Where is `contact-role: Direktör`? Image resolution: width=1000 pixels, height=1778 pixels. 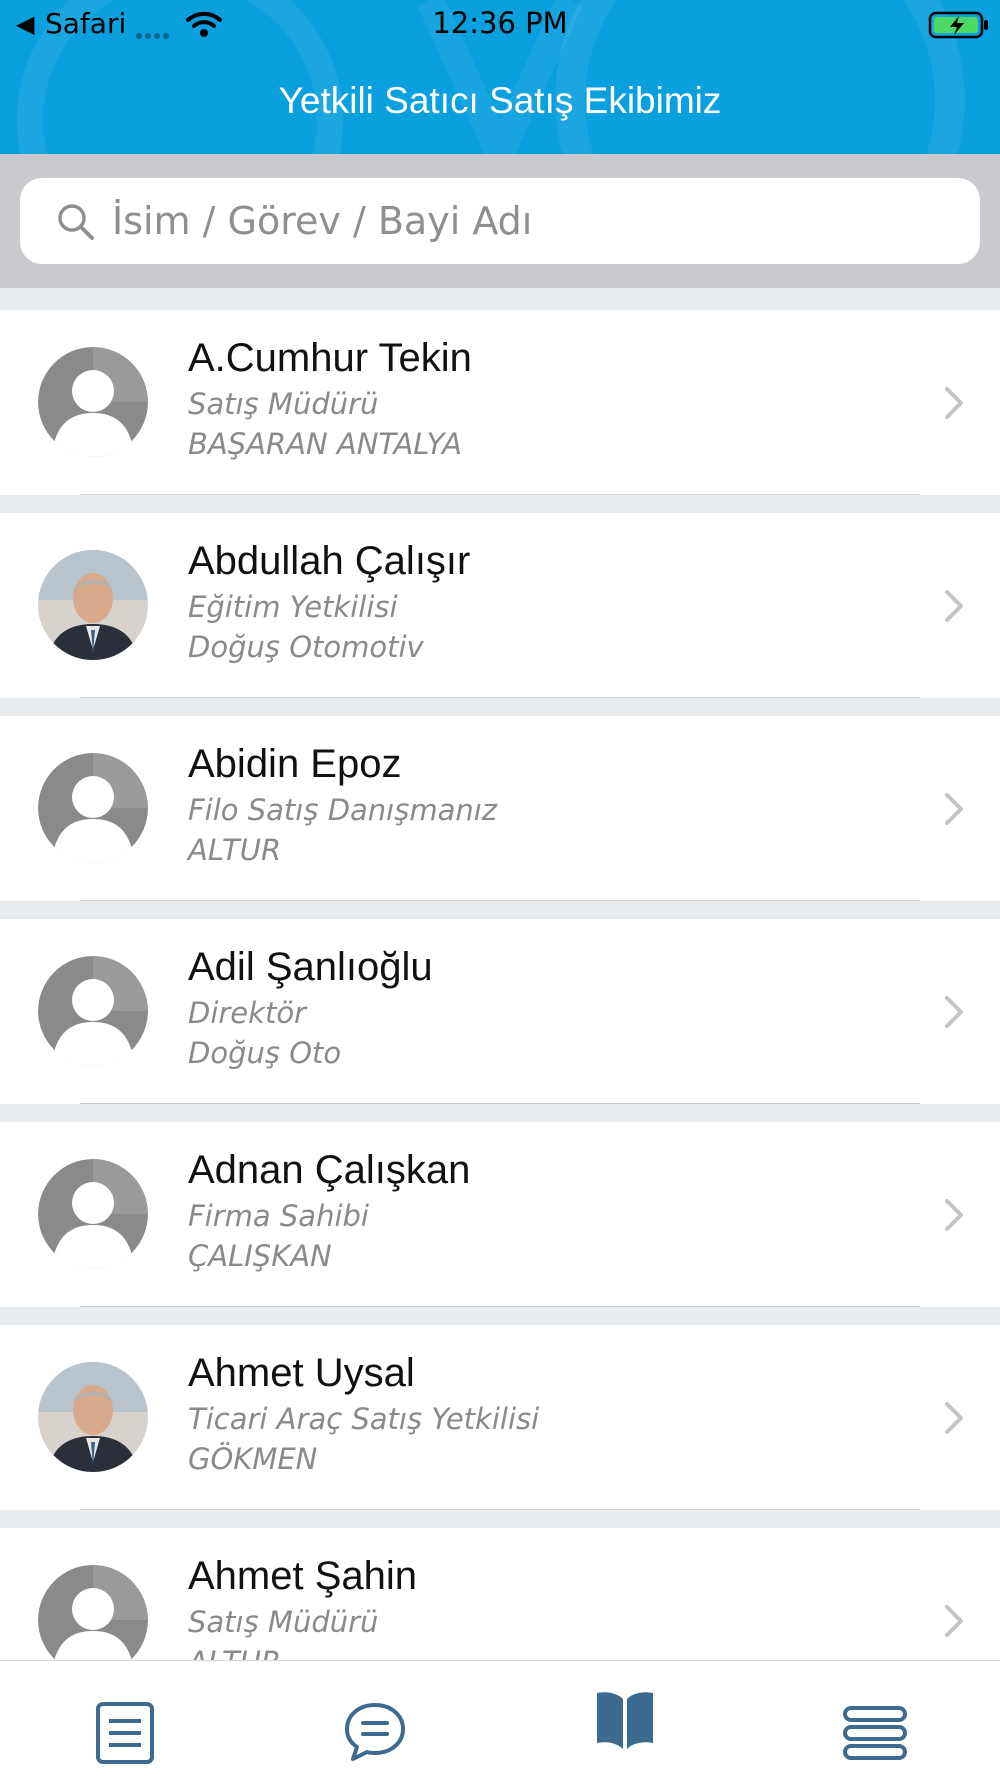 contact-role: Direktör is located at coordinates (247, 1013).